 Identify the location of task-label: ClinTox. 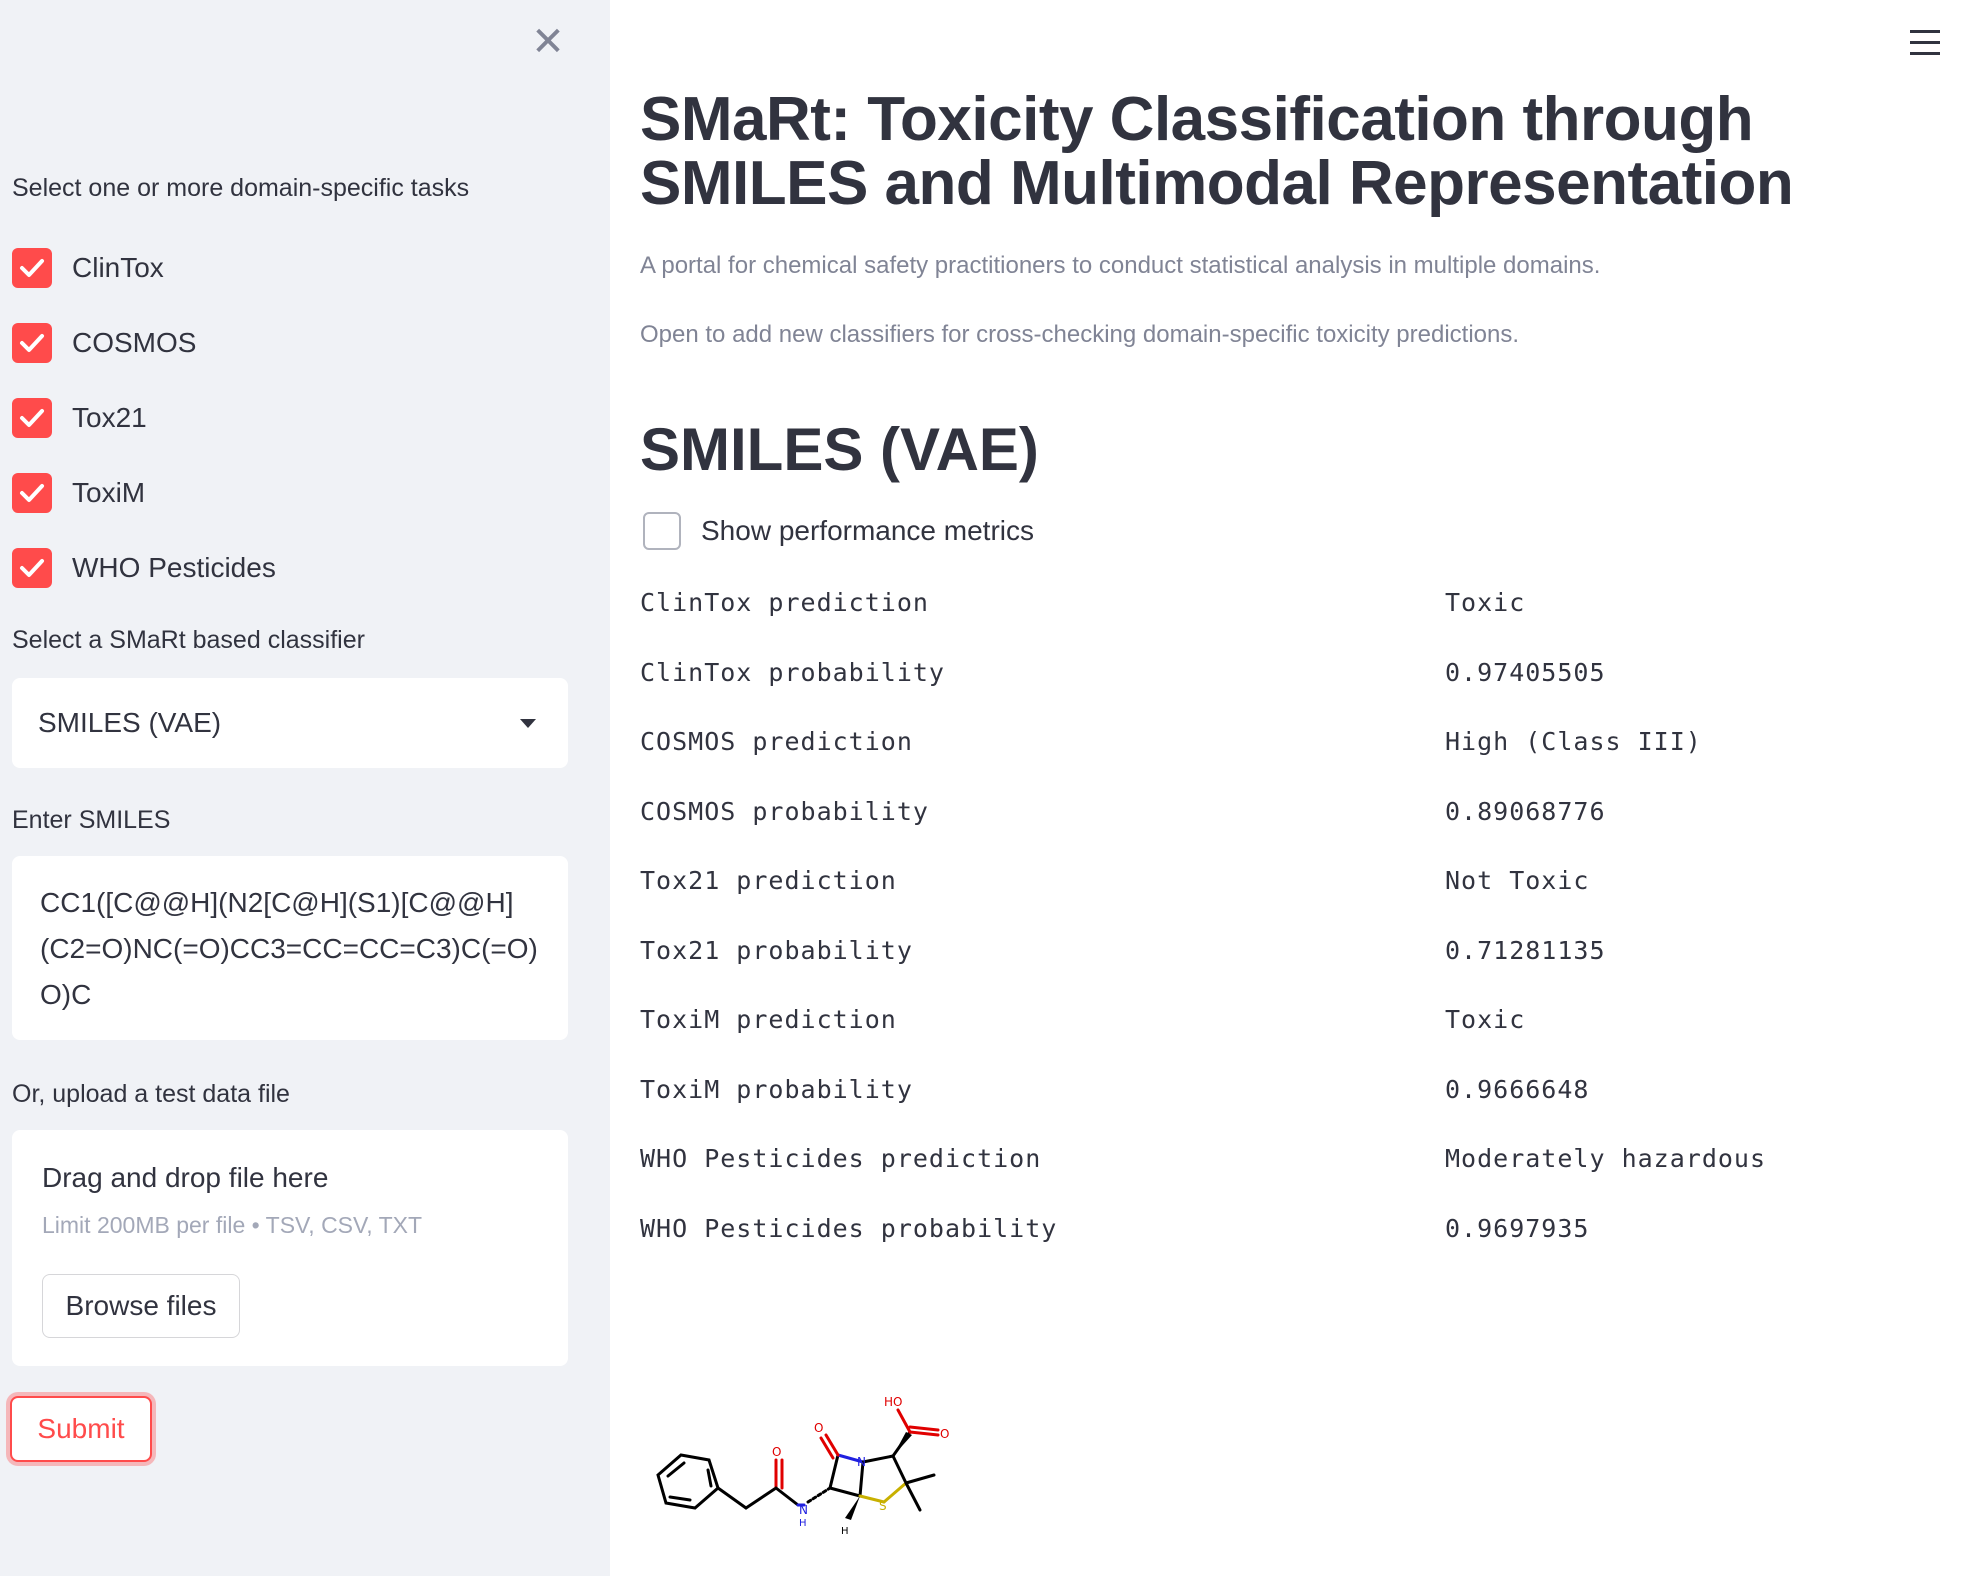
(118, 267).